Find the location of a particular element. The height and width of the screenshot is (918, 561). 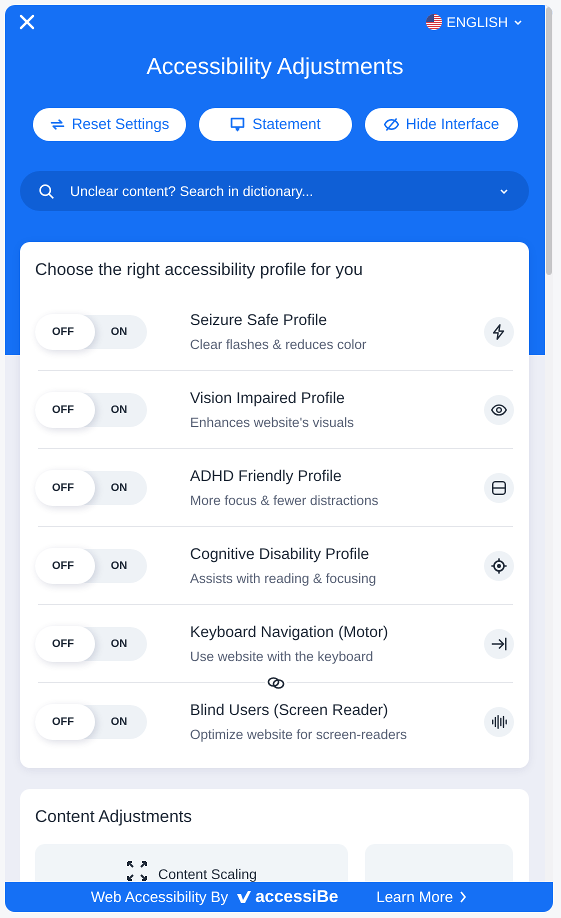

crosshair-icon is located at coordinates (499, 565).